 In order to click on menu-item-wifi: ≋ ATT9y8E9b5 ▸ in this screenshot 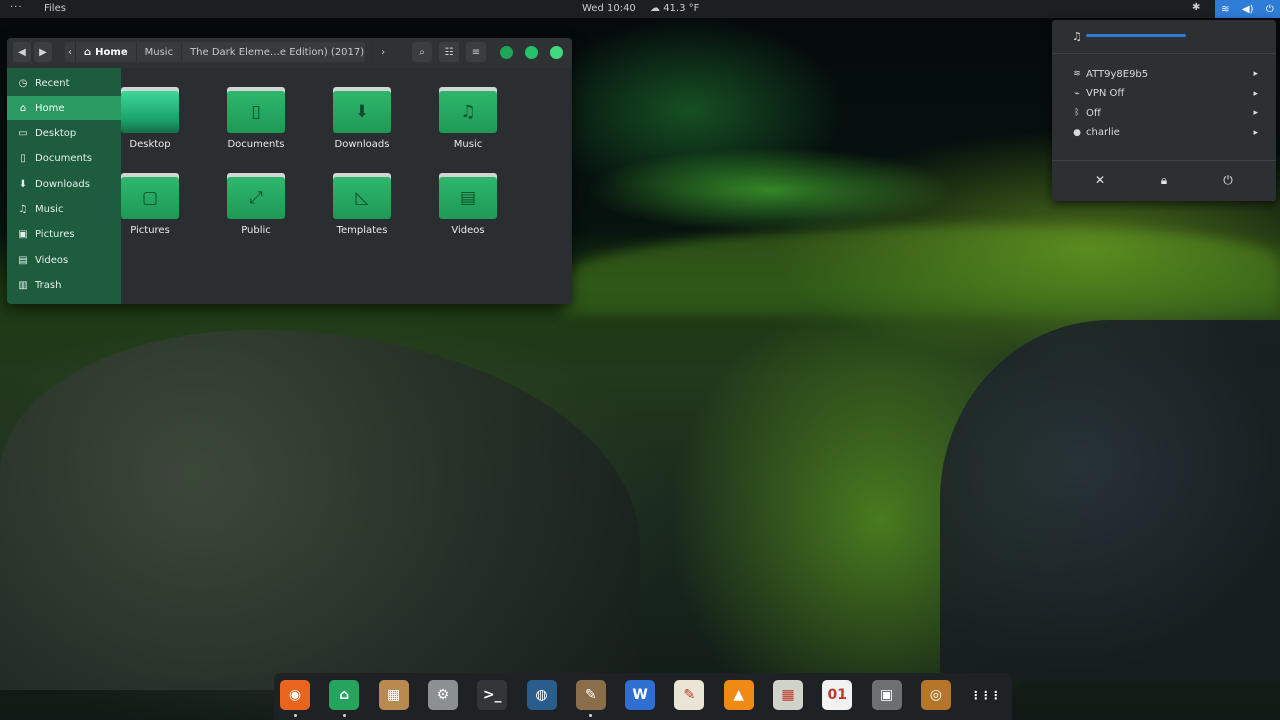, I will do `click(1164, 74)`.